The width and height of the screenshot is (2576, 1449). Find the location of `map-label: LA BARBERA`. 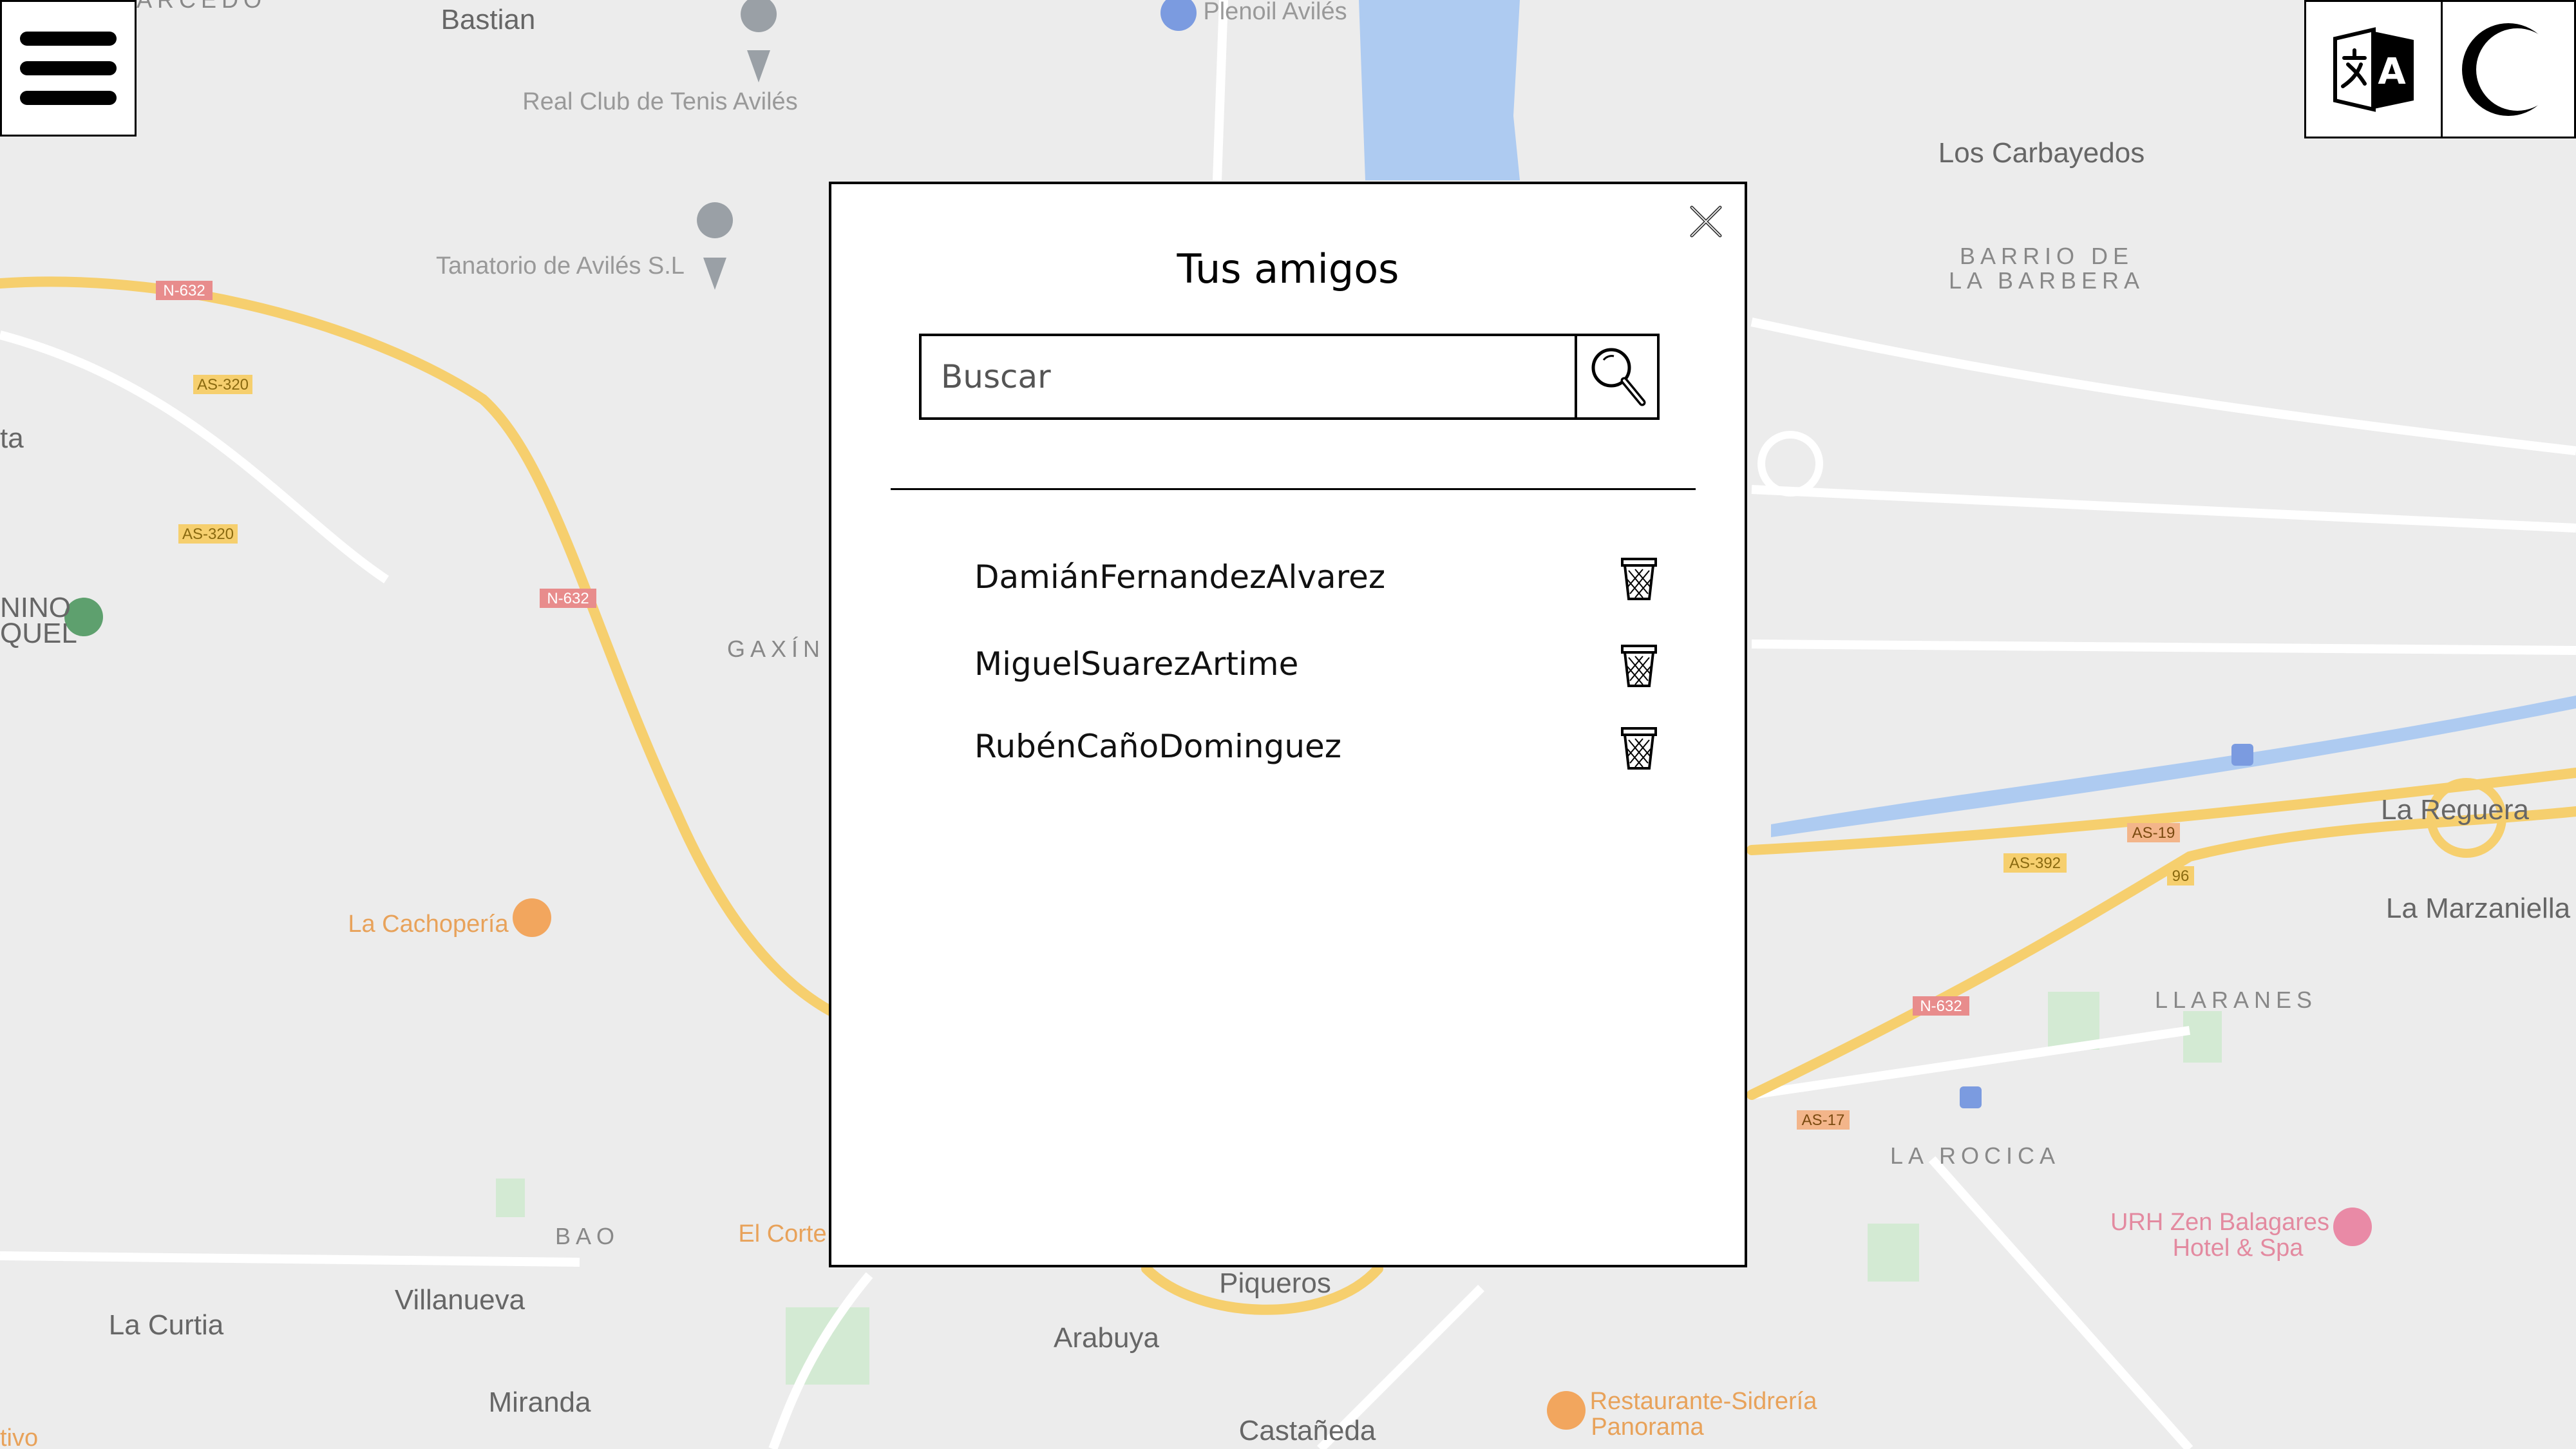

map-label: LA BARBERA is located at coordinates (2047, 280).